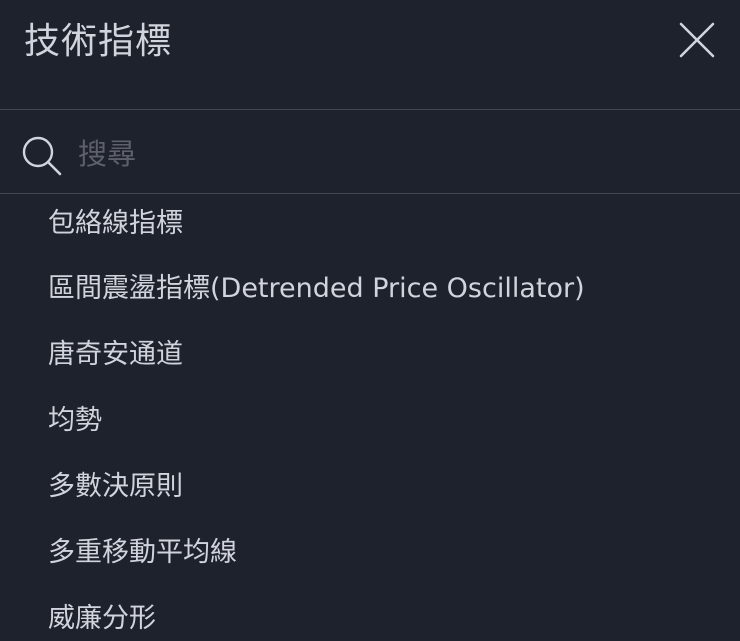 The height and width of the screenshot is (641, 740). What do you see at coordinates (370, 487) in the screenshot?
I see `list-item: 多數決原則` at bounding box center [370, 487].